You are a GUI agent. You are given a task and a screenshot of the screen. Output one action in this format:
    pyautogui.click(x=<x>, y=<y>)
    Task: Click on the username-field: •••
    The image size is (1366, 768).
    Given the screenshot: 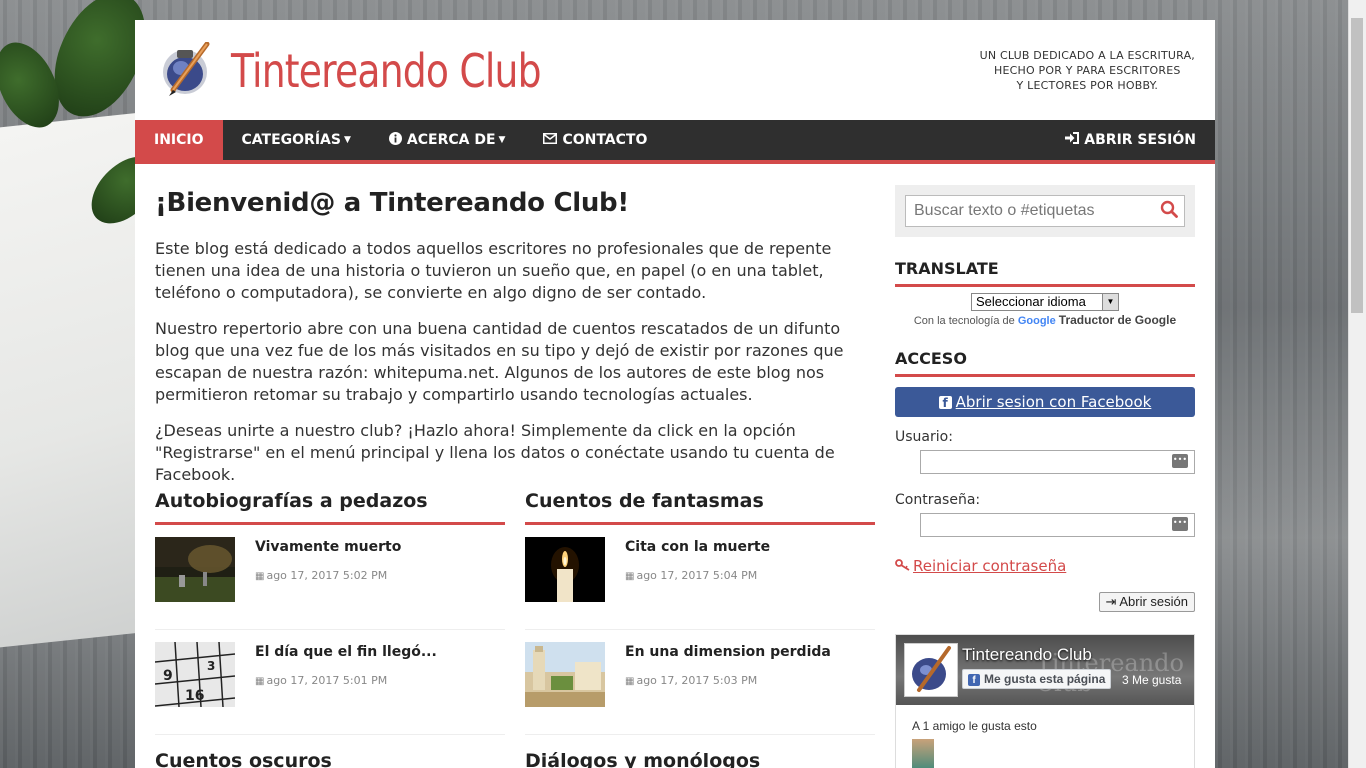 What is the action you would take?
    pyautogui.click(x=1057, y=462)
    